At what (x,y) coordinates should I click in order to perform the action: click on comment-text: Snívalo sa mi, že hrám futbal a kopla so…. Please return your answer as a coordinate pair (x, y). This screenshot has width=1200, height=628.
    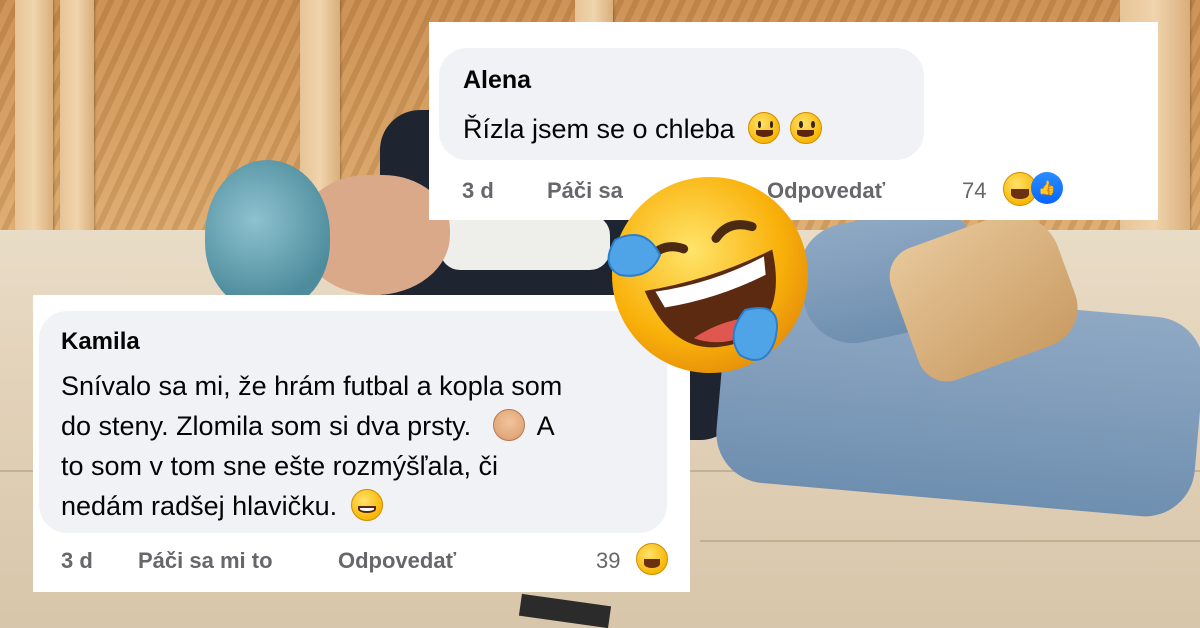
    Looking at the image, I should click on (311, 446).